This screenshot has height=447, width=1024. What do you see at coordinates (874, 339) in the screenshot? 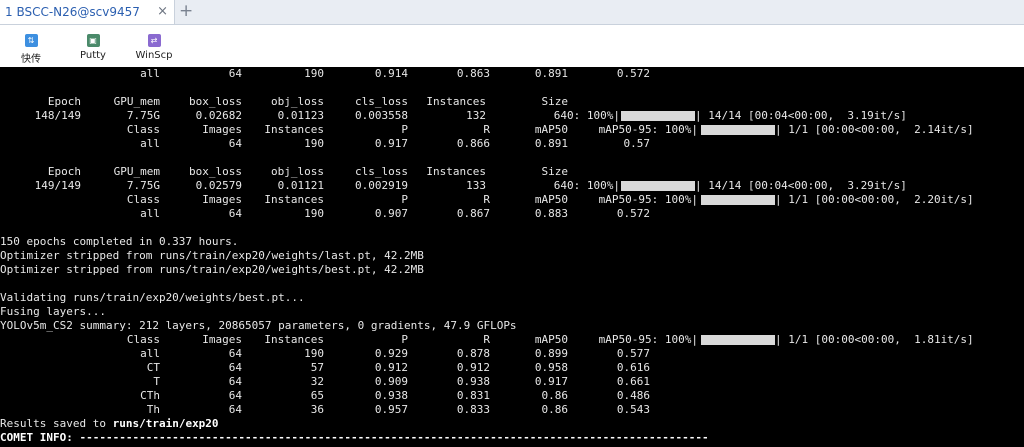
I see `cell: | 1/1 [00:00<00:00, 1.81it/s]` at bounding box center [874, 339].